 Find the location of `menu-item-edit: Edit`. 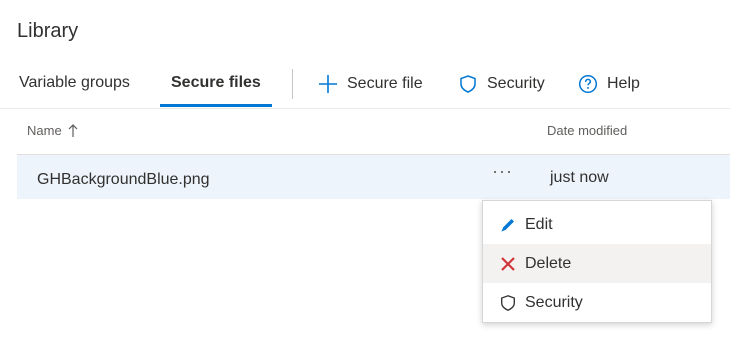

menu-item-edit: Edit is located at coordinates (597, 224).